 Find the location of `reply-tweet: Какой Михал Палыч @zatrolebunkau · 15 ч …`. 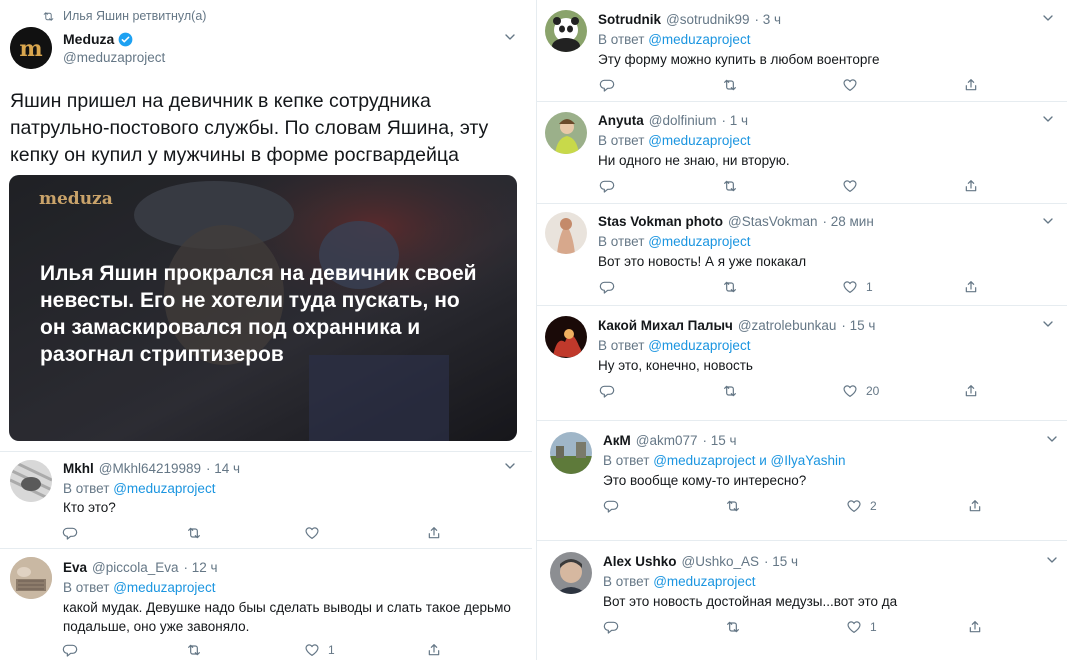

reply-tweet: Какой Михал Палыч @zatrolebunkau · 15 ч … is located at coordinates (802, 357).